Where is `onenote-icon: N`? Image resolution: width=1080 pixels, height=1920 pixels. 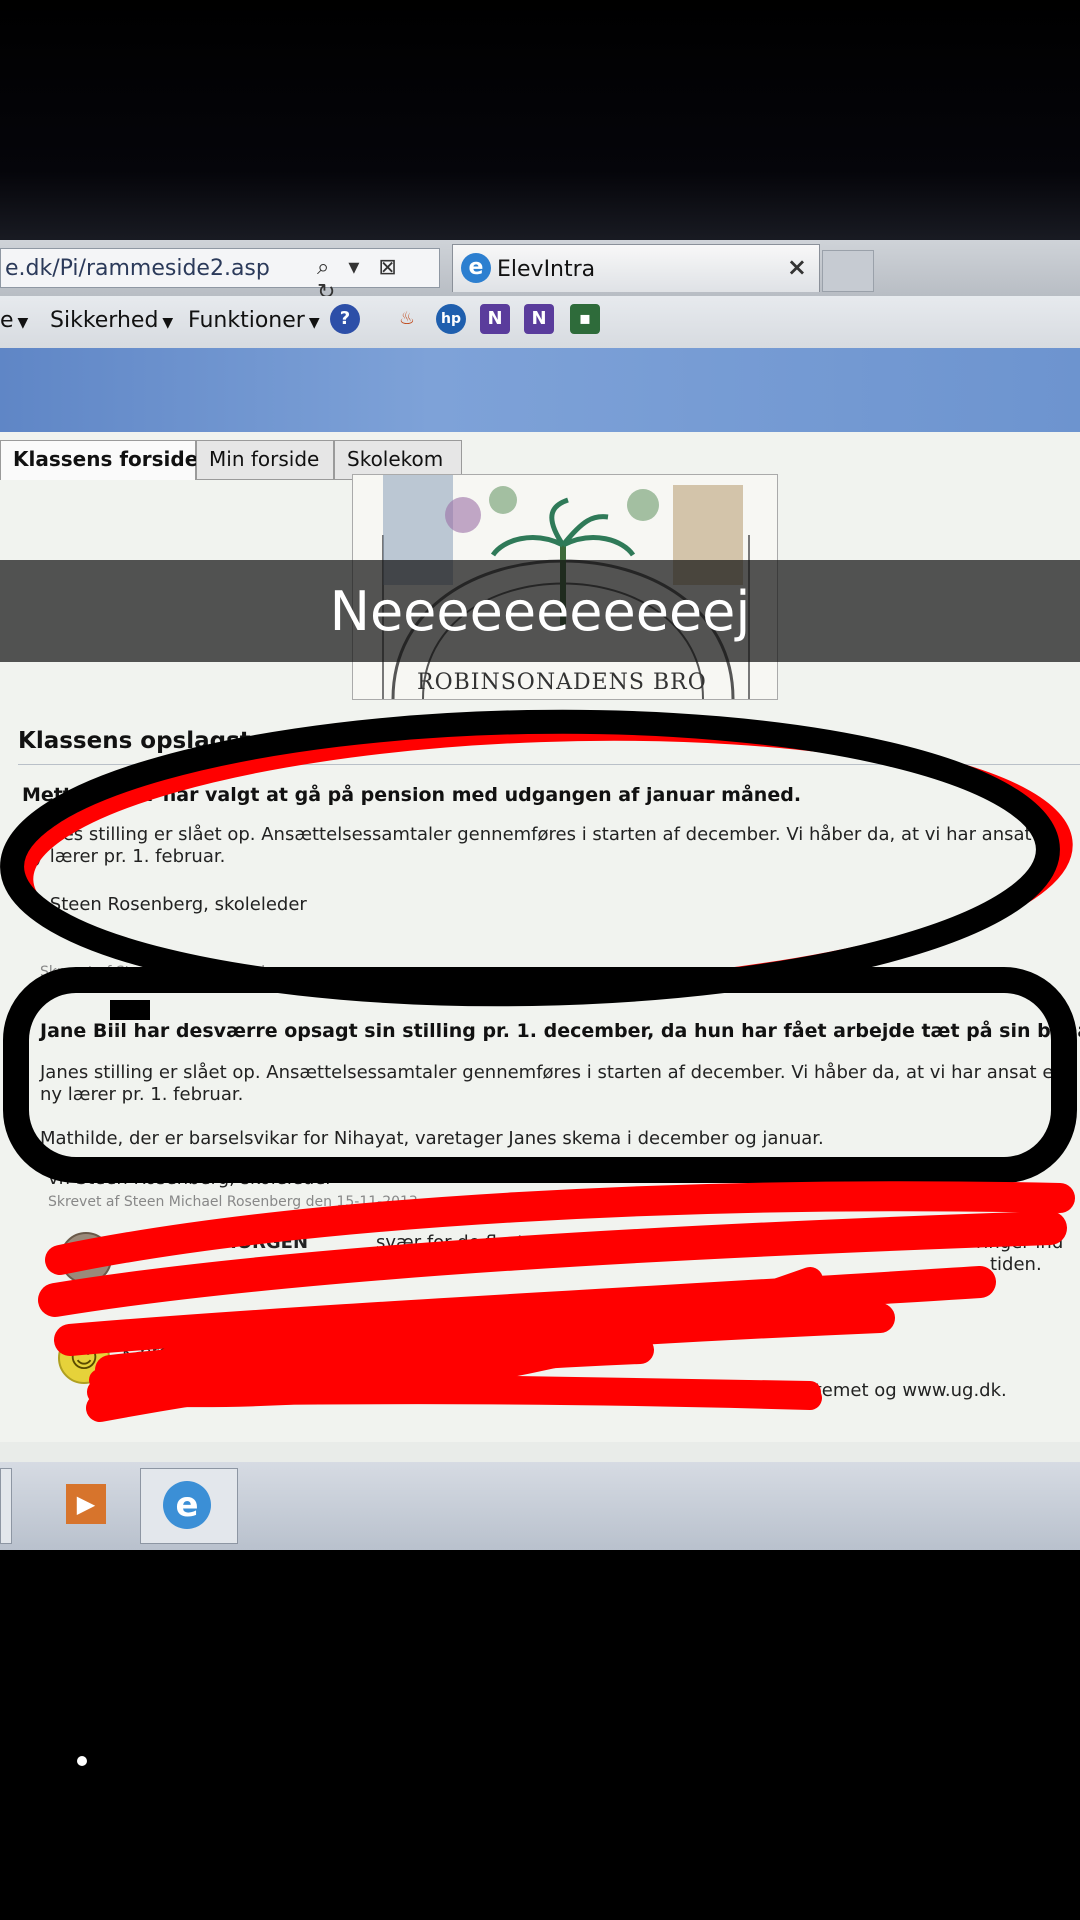
onenote-icon: N is located at coordinates (495, 319).